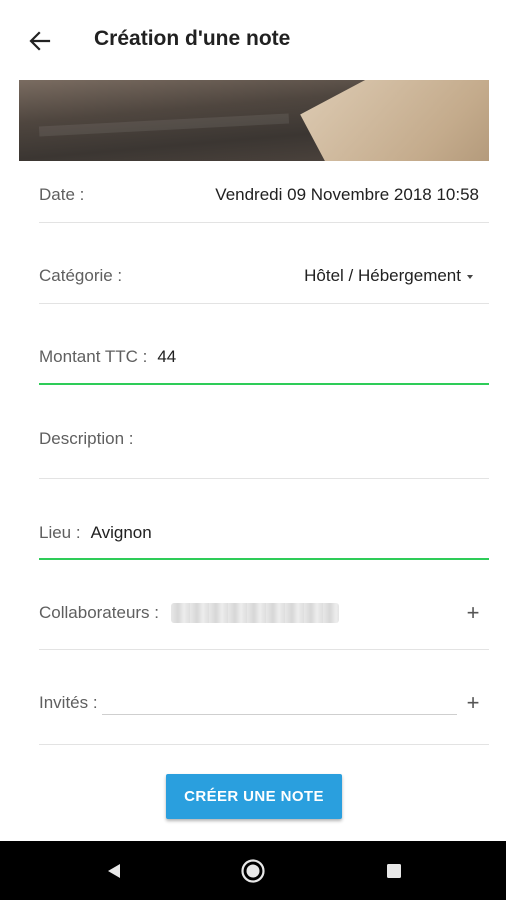 This screenshot has height=900, width=506. I want to click on nav-home-button, so click(253, 871).